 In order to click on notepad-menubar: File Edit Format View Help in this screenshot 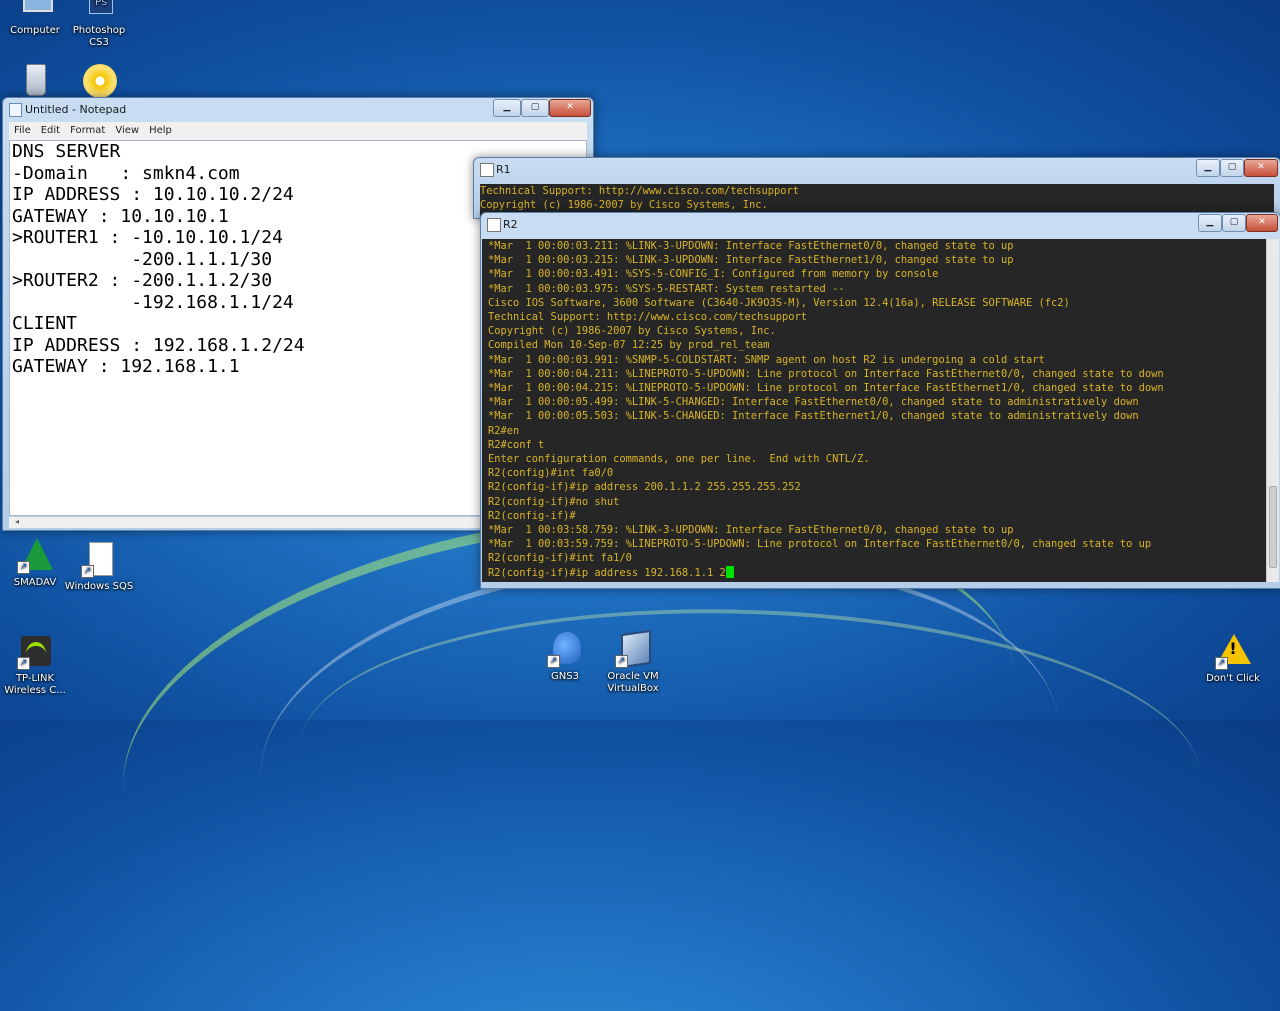, I will do `click(298, 131)`.